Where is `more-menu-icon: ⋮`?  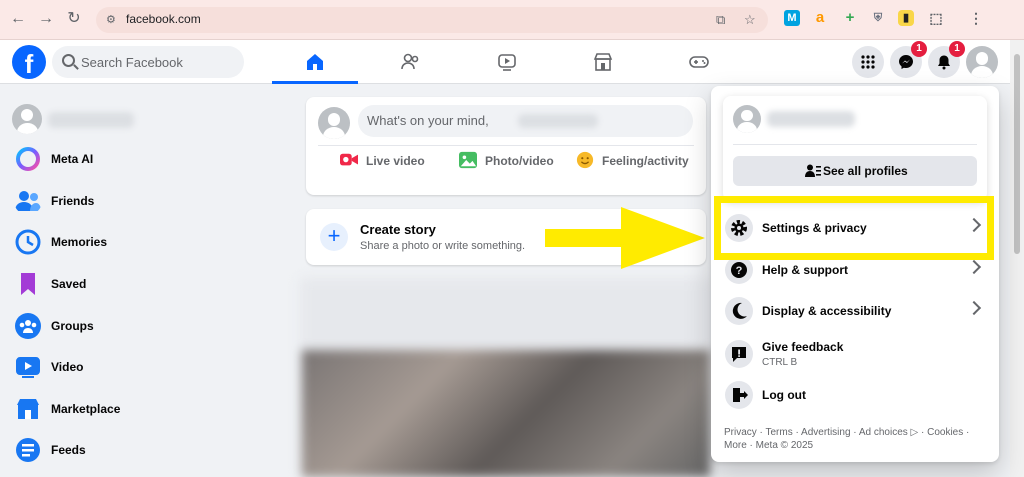 more-menu-icon: ⋮ is located at coordinates (976, 18).